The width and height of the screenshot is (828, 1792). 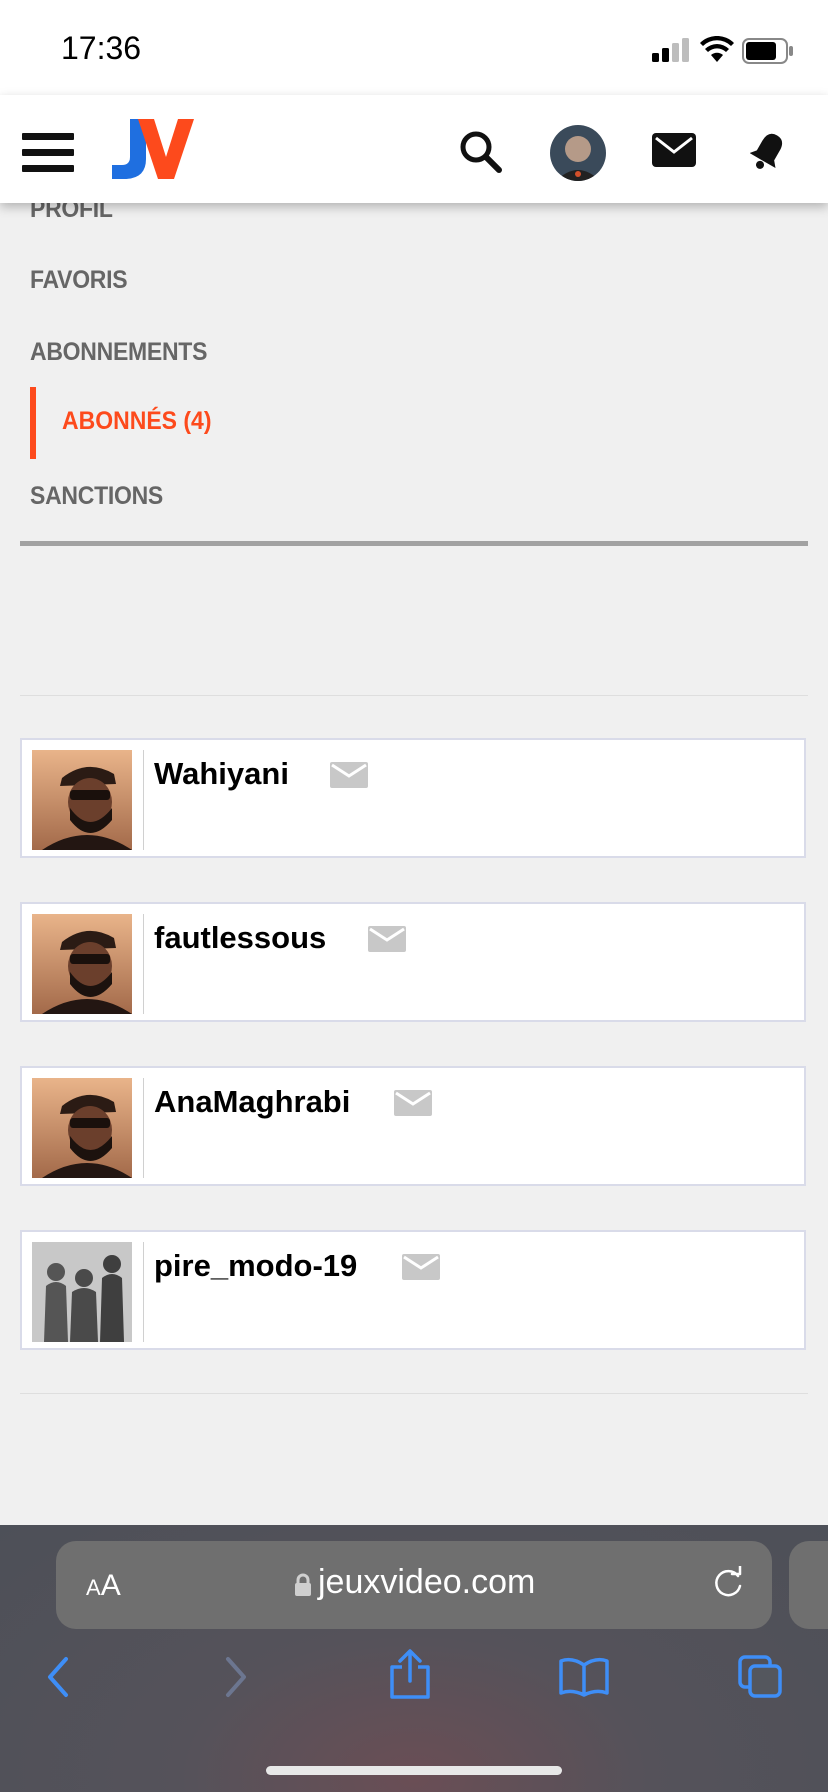 I want to click on lock-icon, so click(x=303, y=1584).